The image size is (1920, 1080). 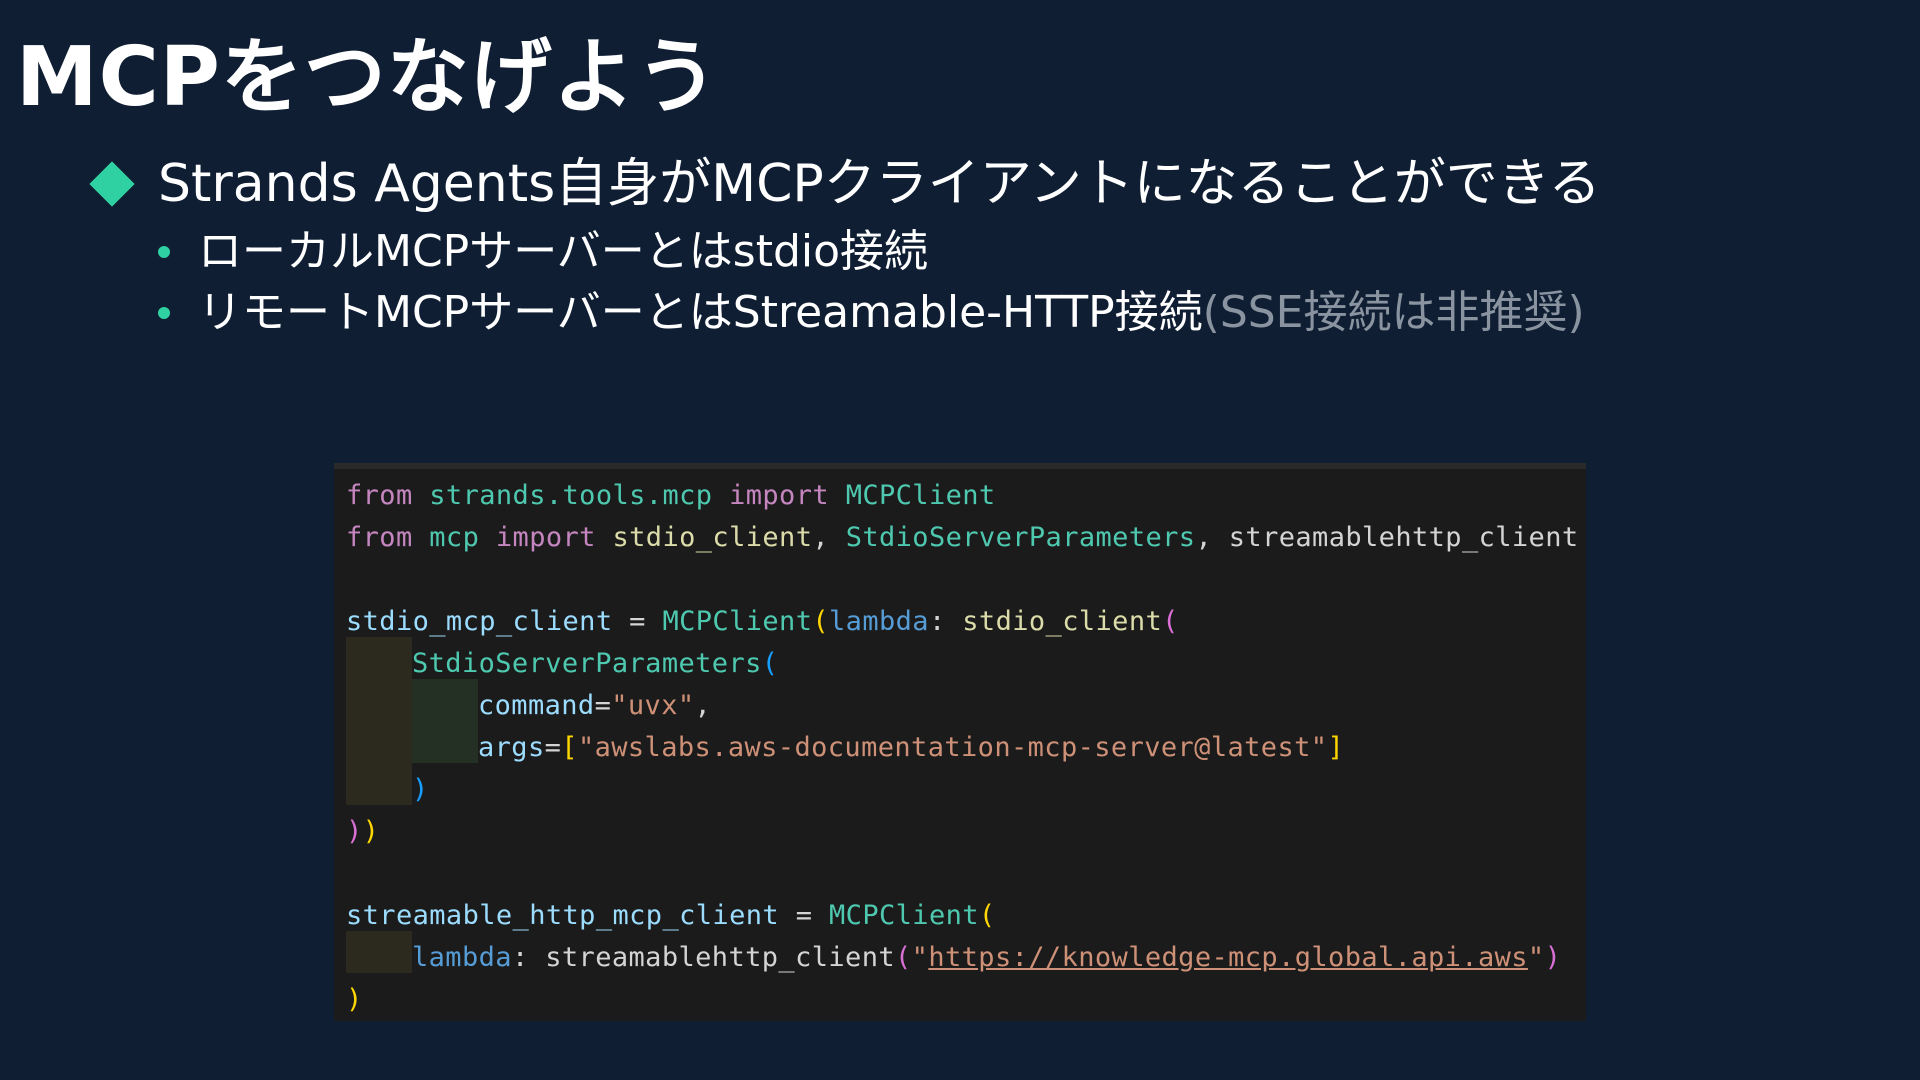 What do you see at coordinates (960, 466) in the screenshot?
I see `code-panel-top-edge` at bounding box center [960, 466].